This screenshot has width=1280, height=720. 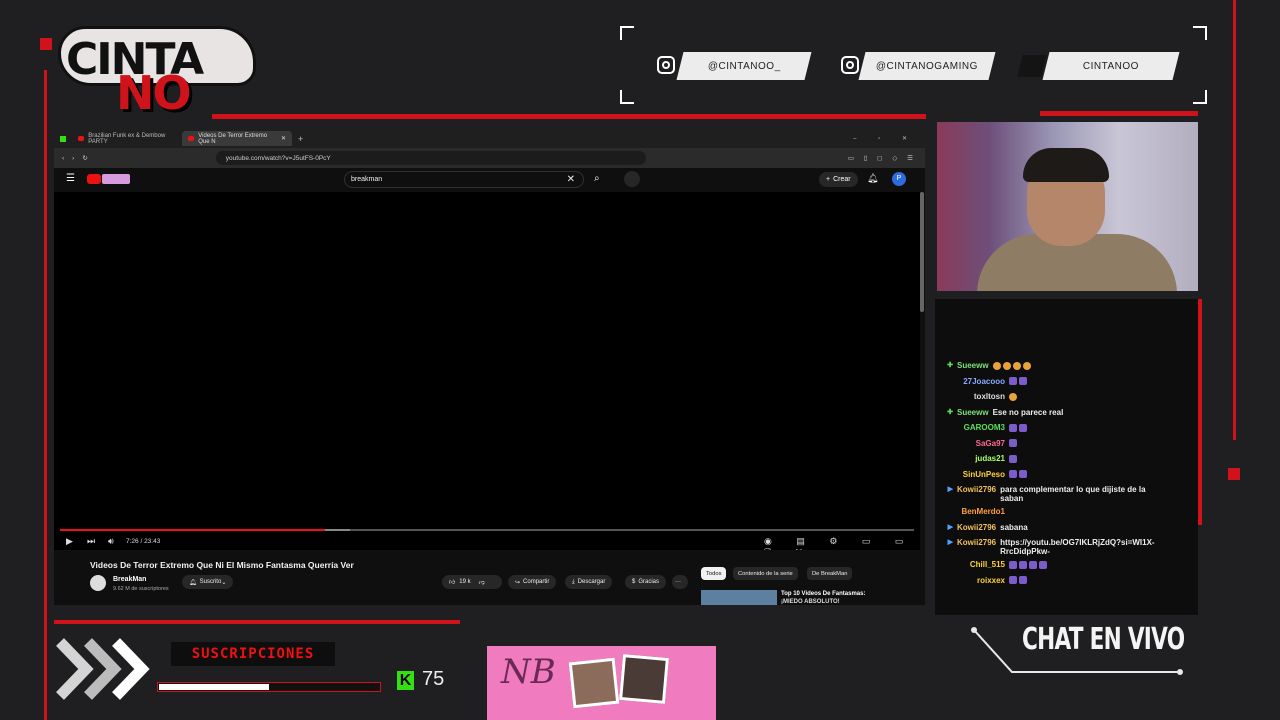 What do you see at coordinates (63, 158) in the screenshot?
I see `back-icon: ‹` at bounding box center [63, 158].